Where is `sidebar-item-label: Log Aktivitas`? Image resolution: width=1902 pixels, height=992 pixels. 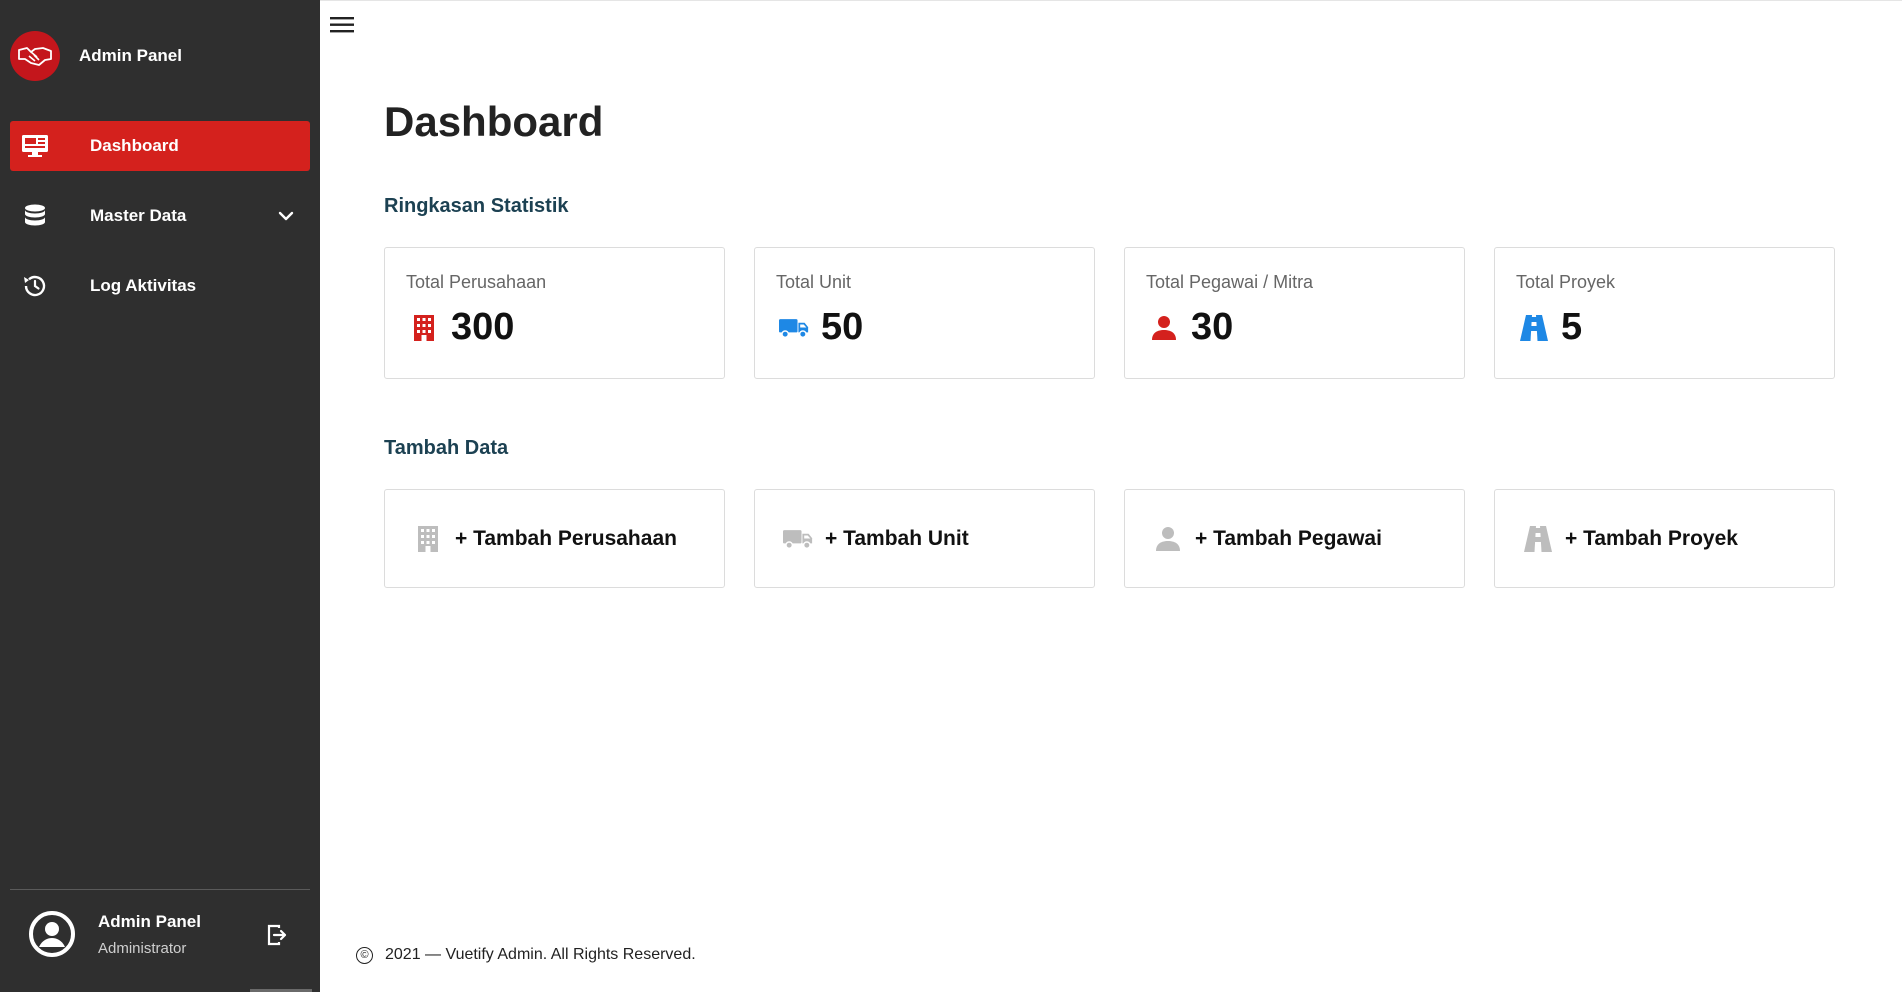
sidebar-item-label: Log Aktivitas is located at coordinates (143, 285).